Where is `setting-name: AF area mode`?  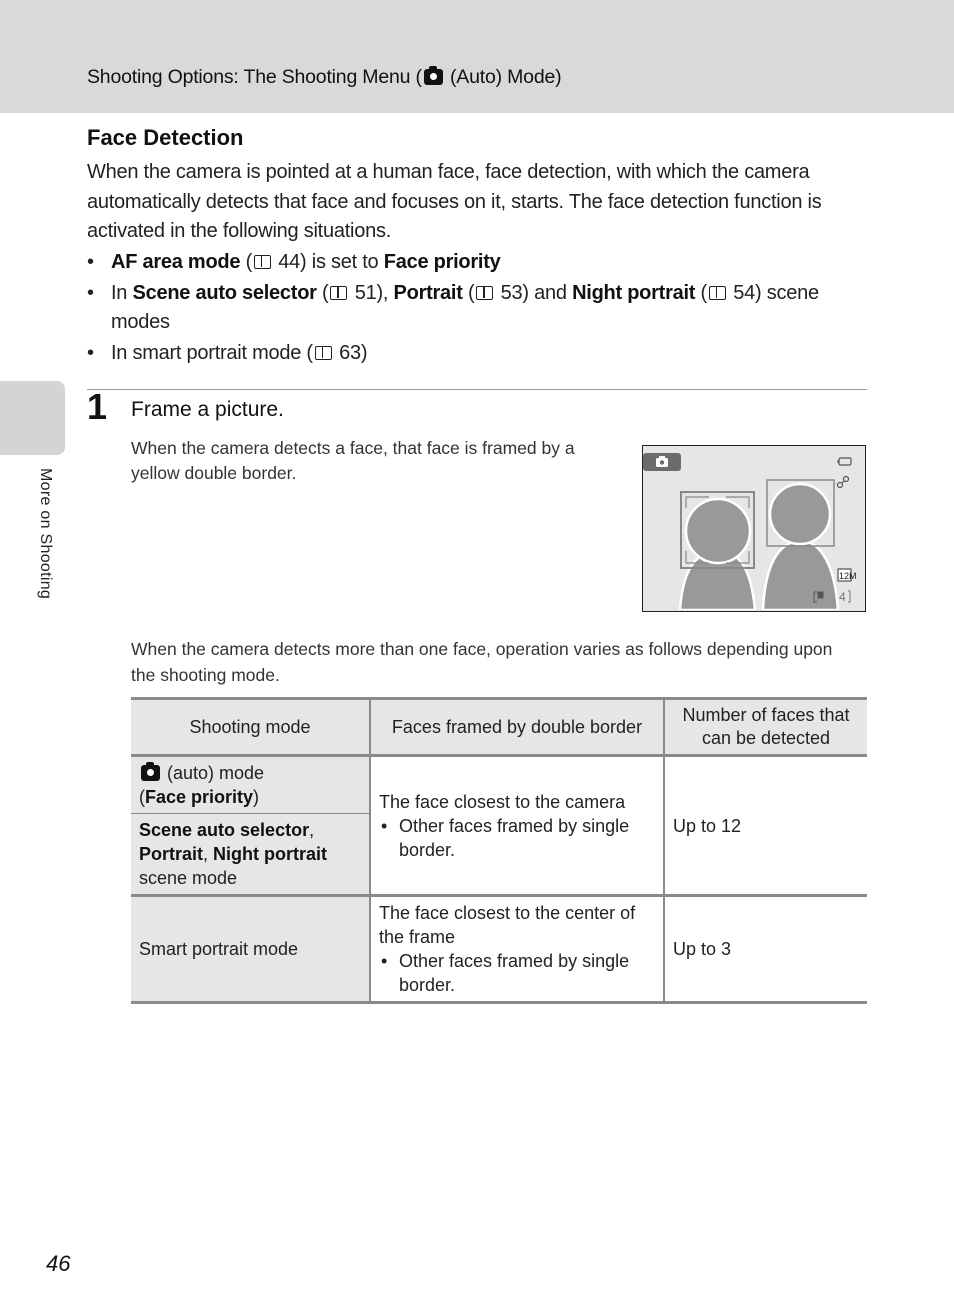 setting-name: AF area mode is located at coordinates (176, 262).